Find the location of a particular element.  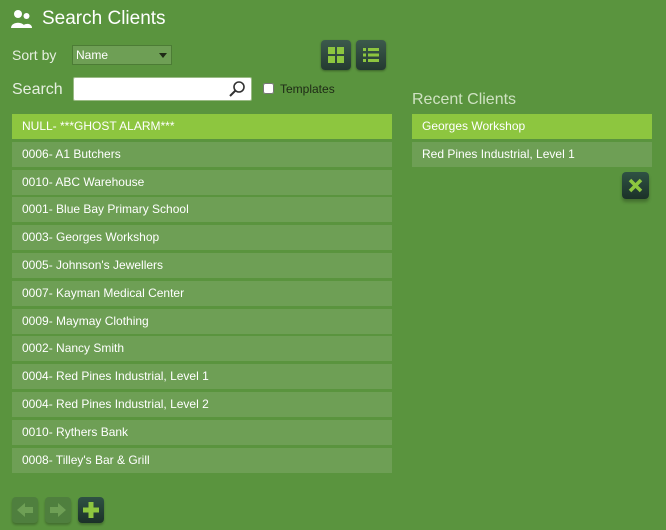

next-button is located at coordinates (58, 510).